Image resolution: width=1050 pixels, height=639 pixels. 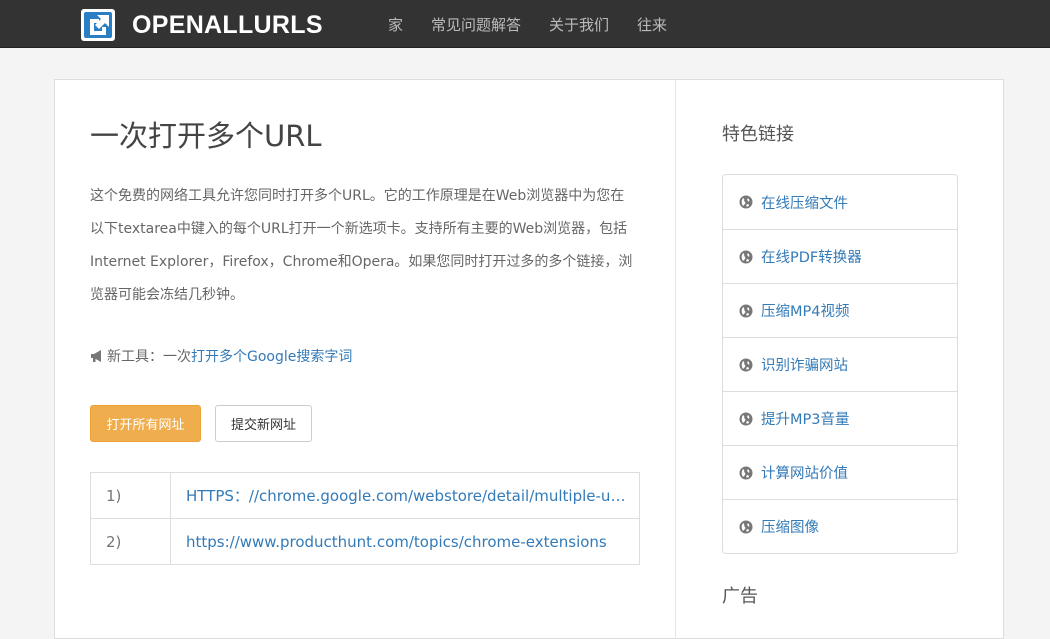 I want to click on brand-link: OPENALLURLS, so click(x=201, y=25).